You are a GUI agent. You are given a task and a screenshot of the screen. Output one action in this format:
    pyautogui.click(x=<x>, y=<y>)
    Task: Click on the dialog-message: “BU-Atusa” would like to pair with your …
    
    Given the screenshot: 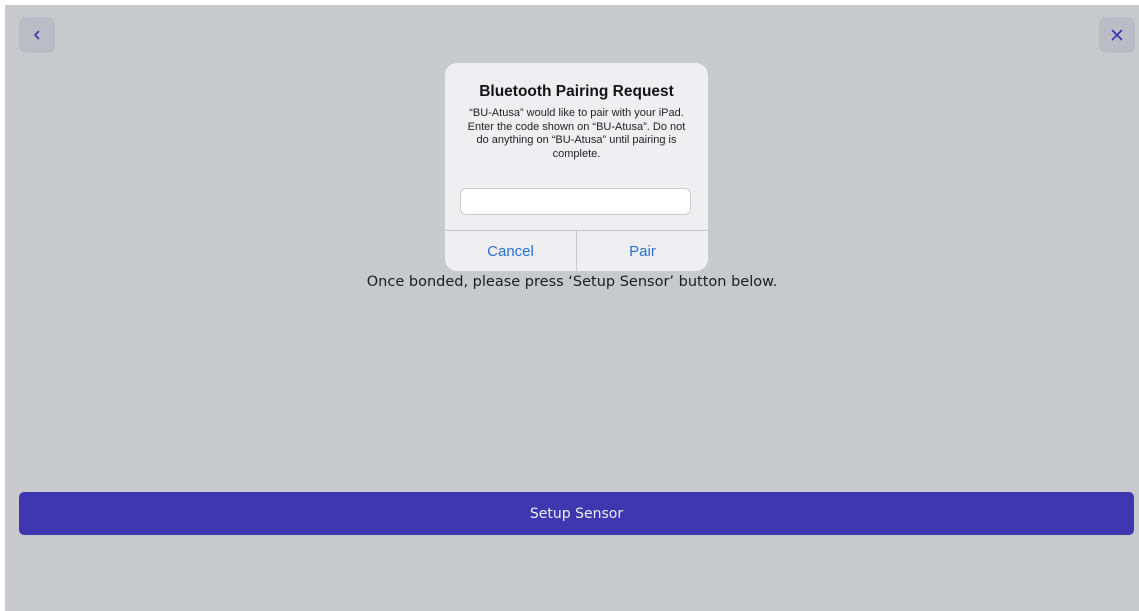 What is the action you would take?
    pyautogui.click(x=576, y=133)
    